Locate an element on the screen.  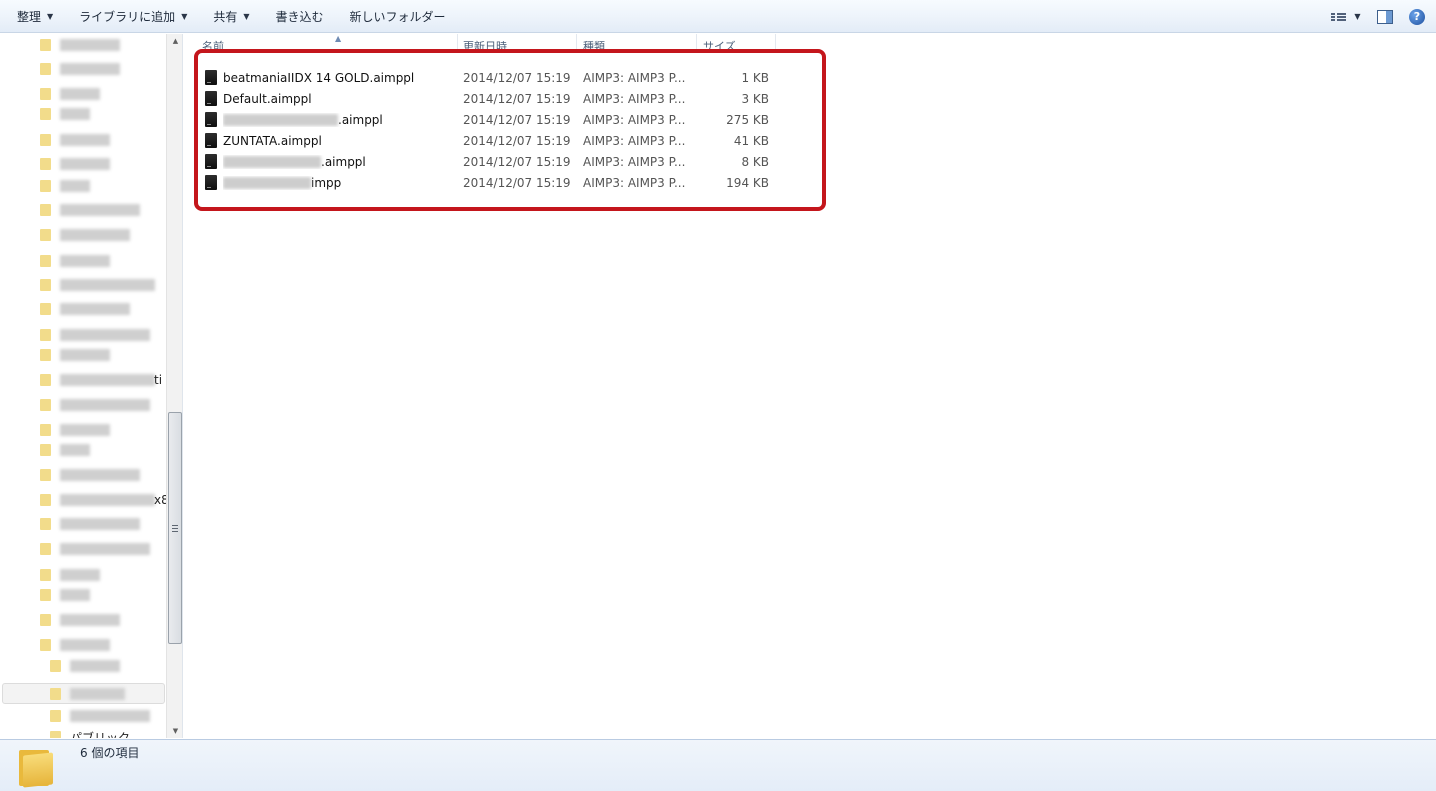
navigation-pane: パブリック ti x8 ▲ ▼ is located at coordinates (91, 386).